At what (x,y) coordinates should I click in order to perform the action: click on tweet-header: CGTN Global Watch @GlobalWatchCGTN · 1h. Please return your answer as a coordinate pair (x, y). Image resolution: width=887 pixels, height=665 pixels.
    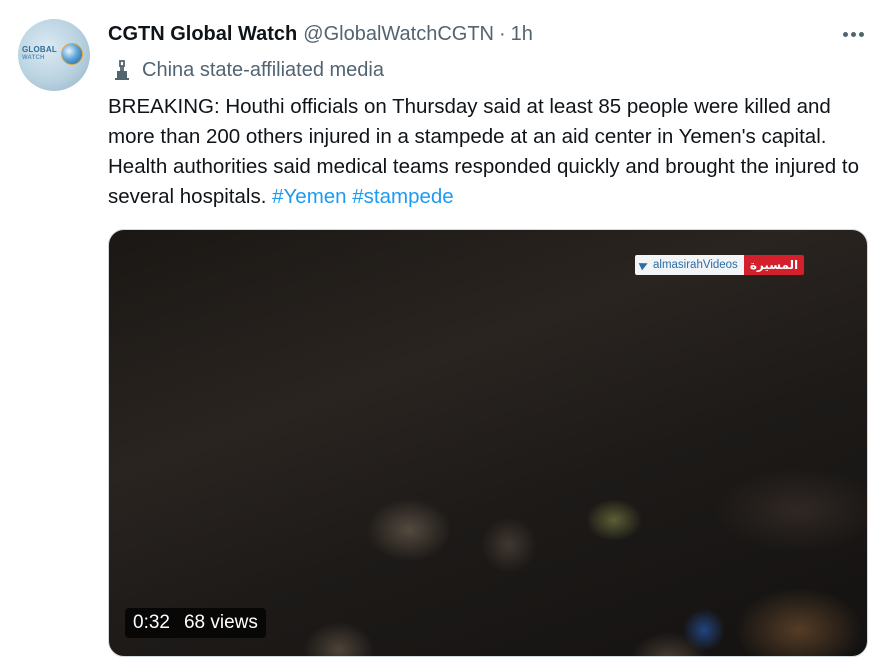
    Looking at the image, I should click on (320, 34).